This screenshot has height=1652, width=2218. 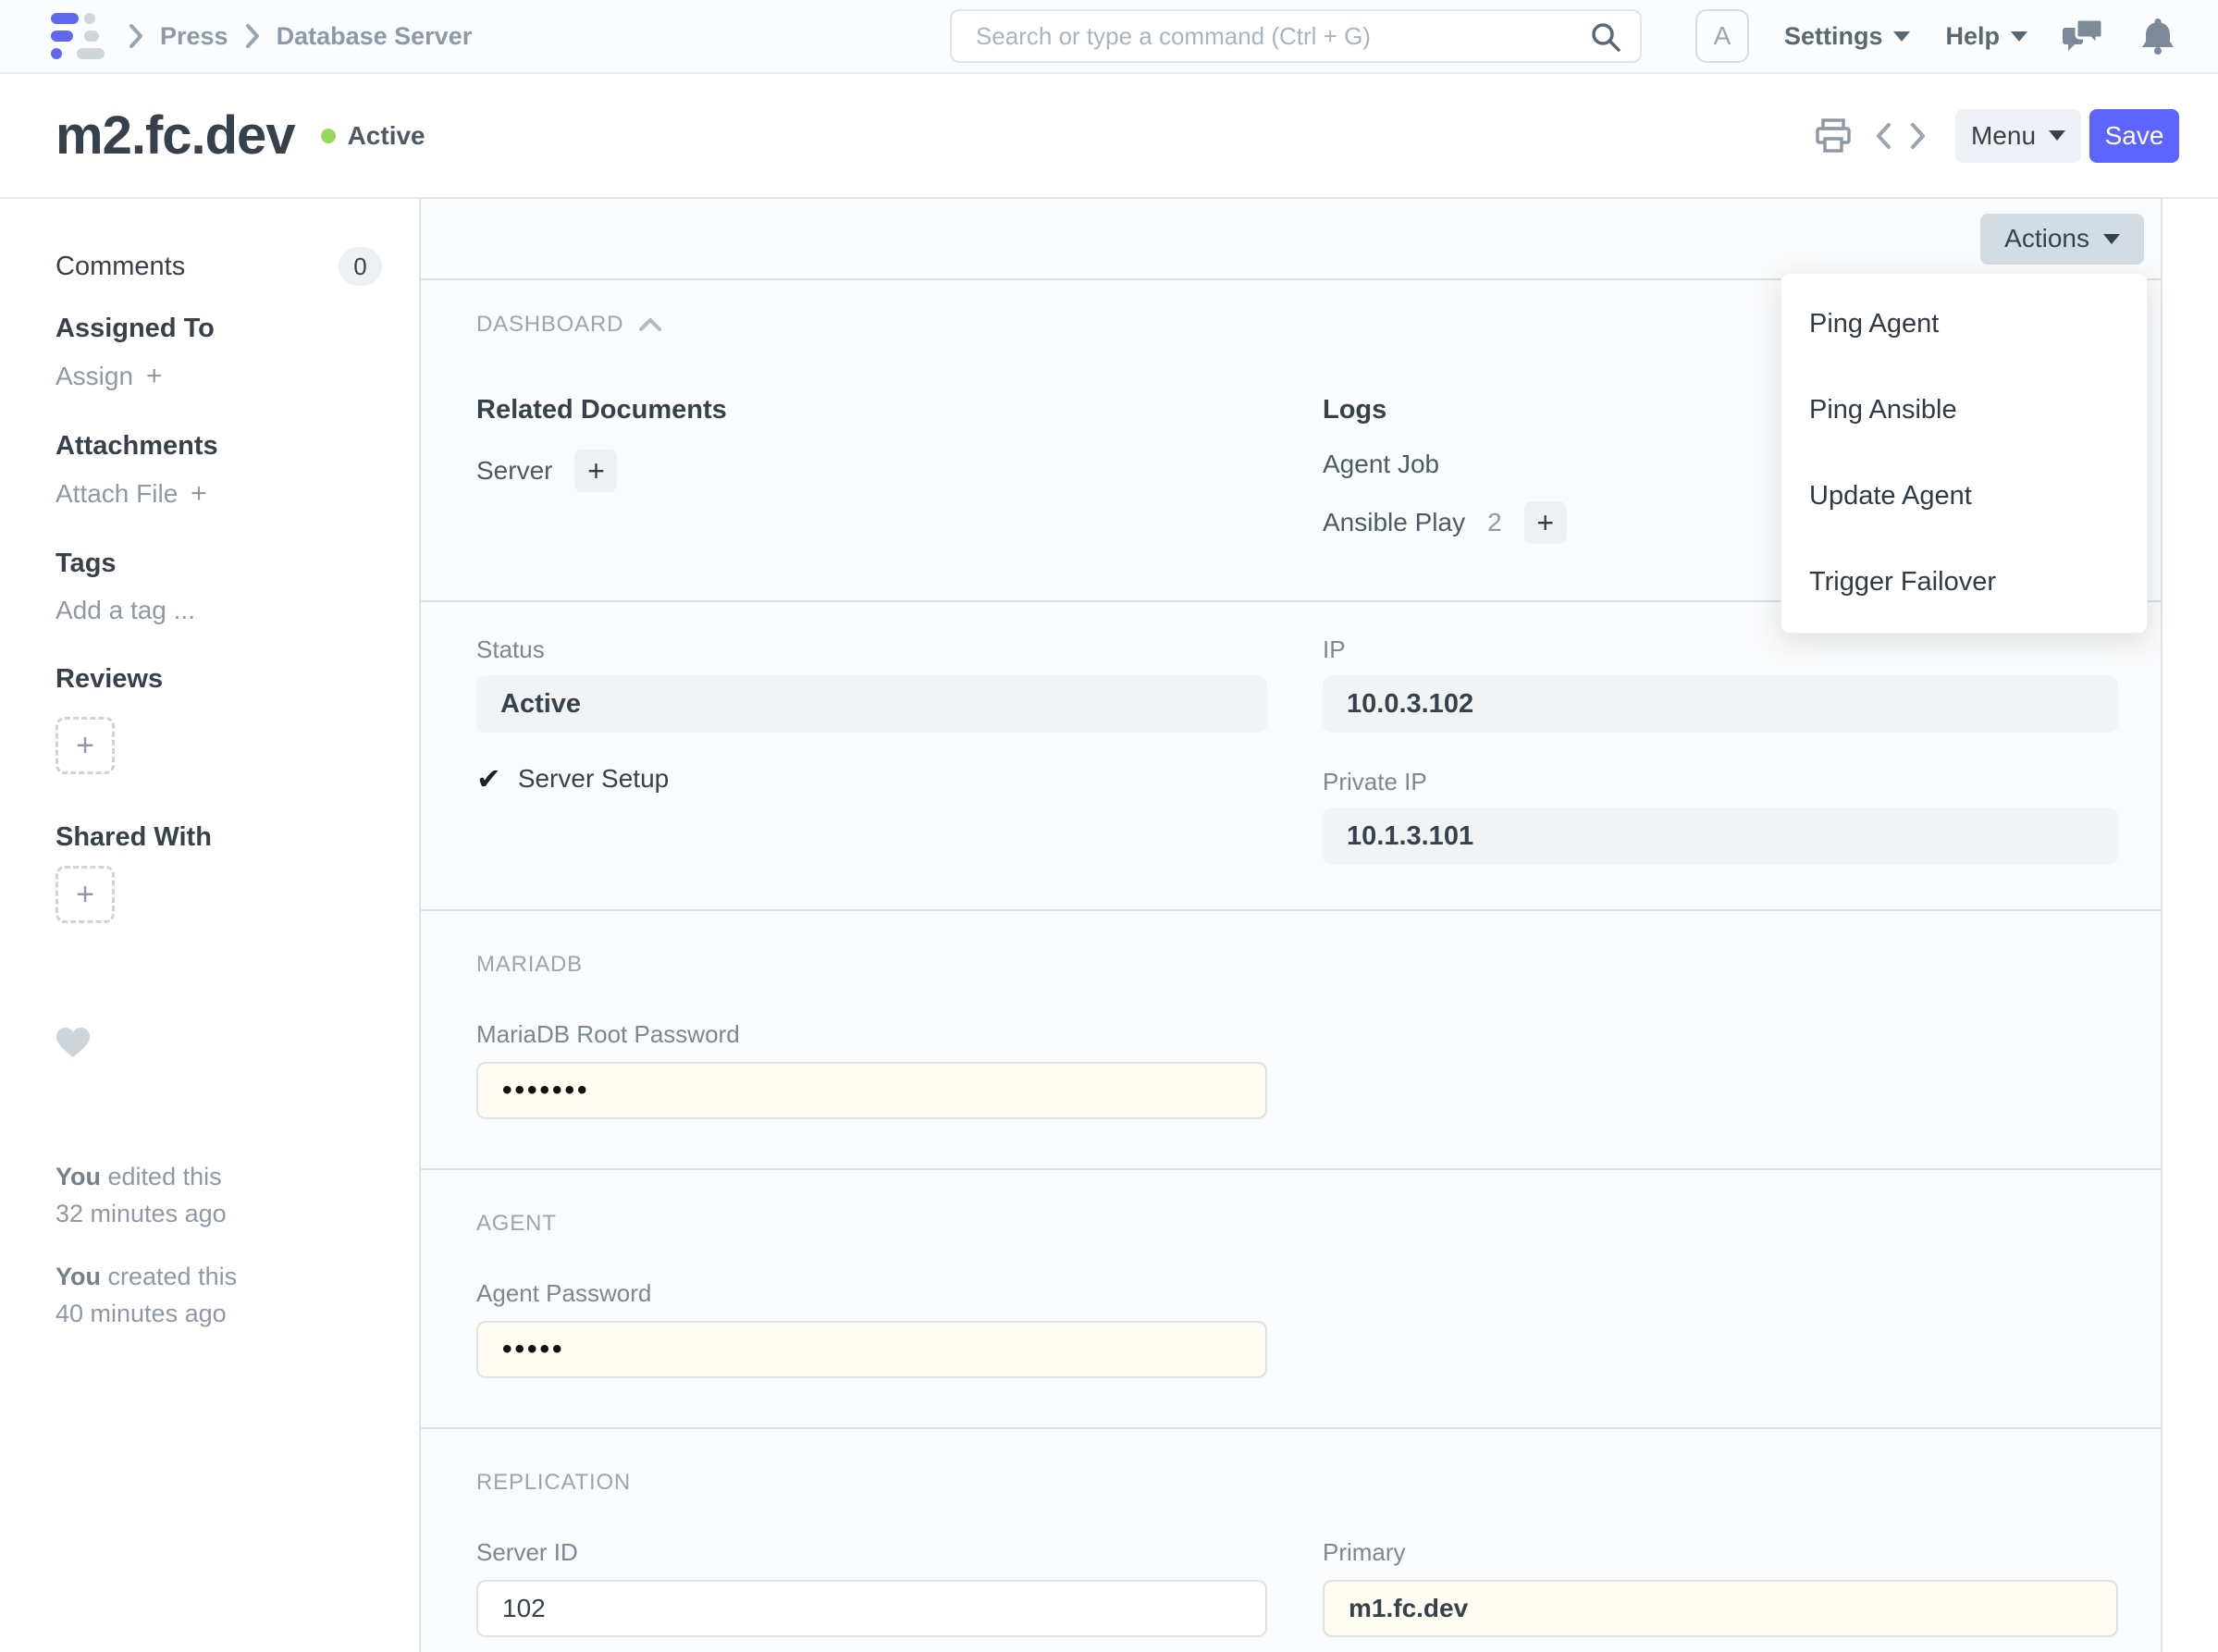 I want to click on assign-label: Assign, so click(x=94, y=376).